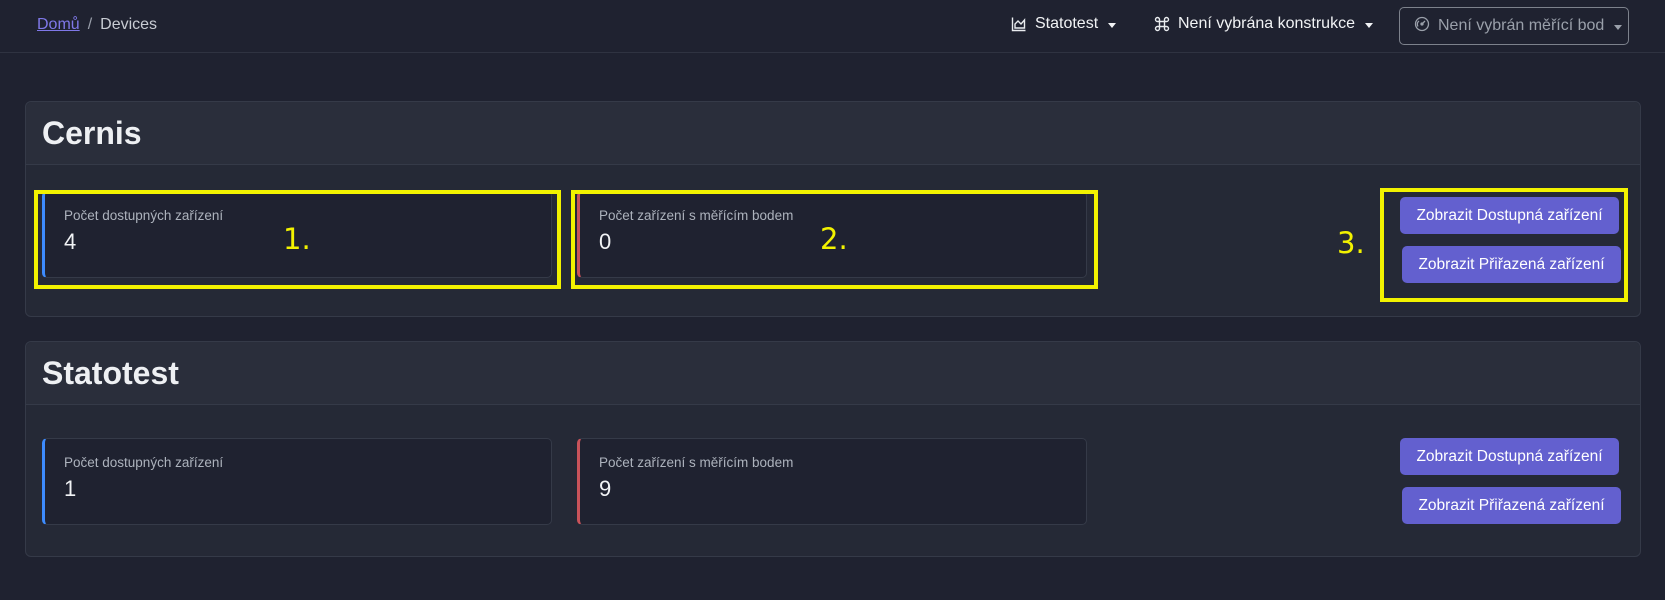 The width and height of the screenshot is (1665, 600). Describe the element at coordinates (297, 481) in the screenshot. I see `available-devices-stat: Počet dostupných zařízení 1` at that location.